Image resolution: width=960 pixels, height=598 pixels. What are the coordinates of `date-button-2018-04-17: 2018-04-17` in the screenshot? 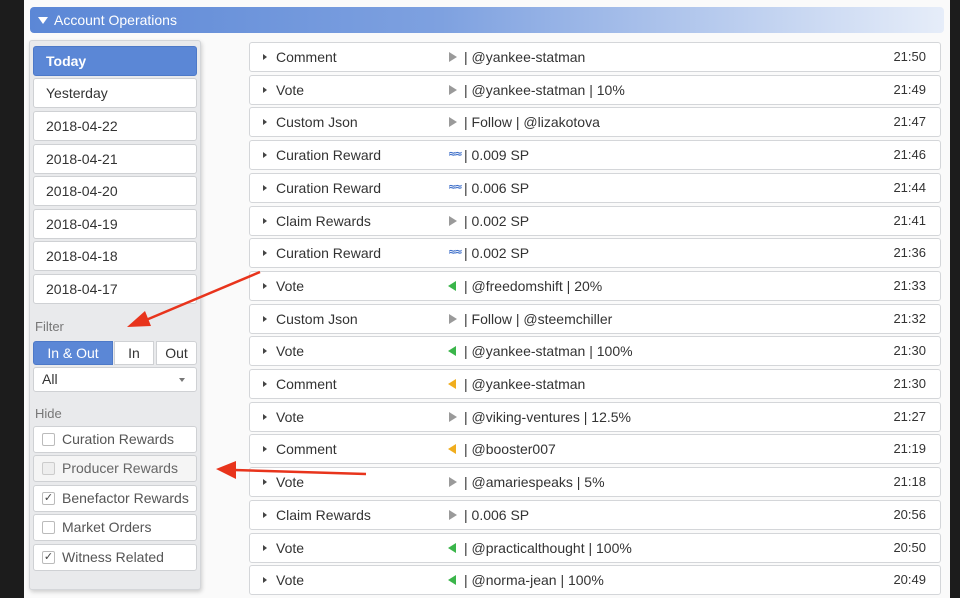 It's located at (115, 289).